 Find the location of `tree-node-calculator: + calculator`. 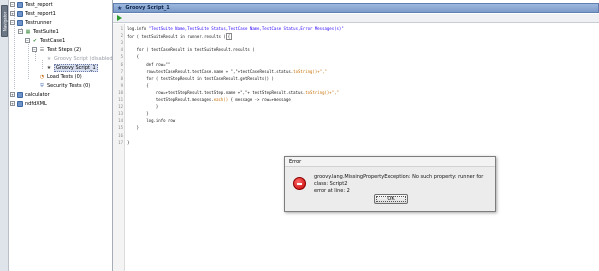

tree-node-calculator: + calculator is located at coordinates (30, 94).